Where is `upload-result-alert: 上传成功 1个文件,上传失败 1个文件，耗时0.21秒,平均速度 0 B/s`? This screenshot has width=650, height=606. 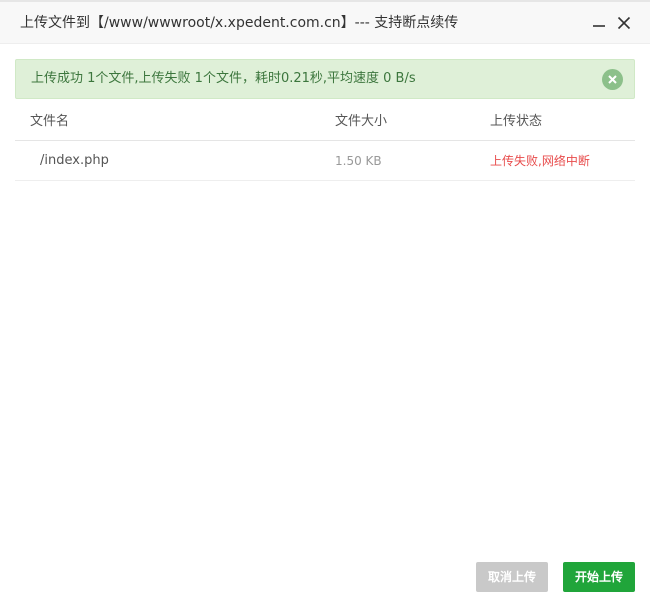 upload-result-alert: 上传成功 1个文件,上传失败 1个文件，耗时0.21秒,平均速度 0 B/s is located at coordinates (325, 79).